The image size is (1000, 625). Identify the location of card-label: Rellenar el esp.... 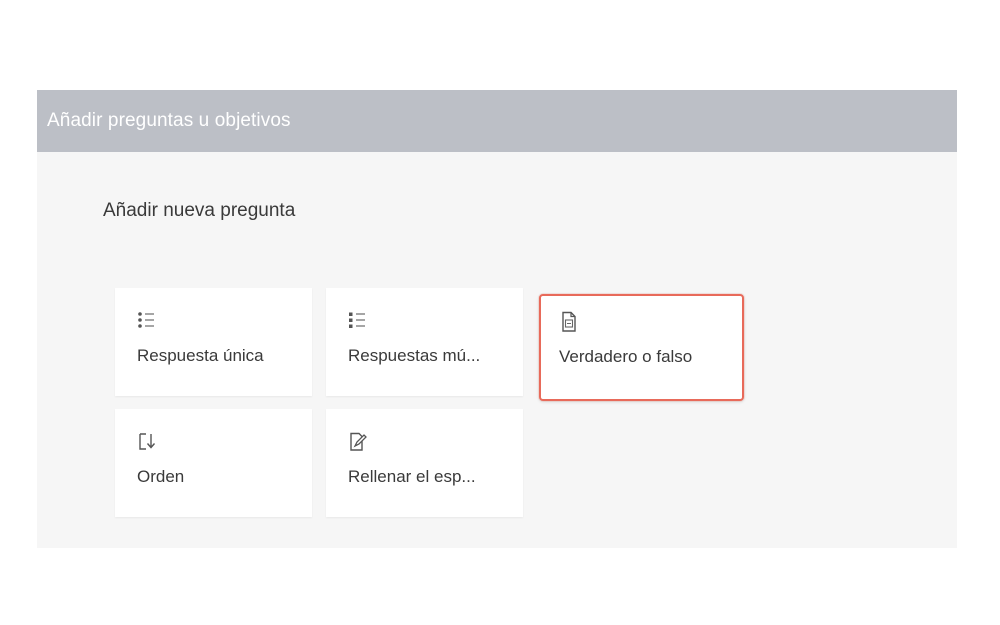
(412, 476).